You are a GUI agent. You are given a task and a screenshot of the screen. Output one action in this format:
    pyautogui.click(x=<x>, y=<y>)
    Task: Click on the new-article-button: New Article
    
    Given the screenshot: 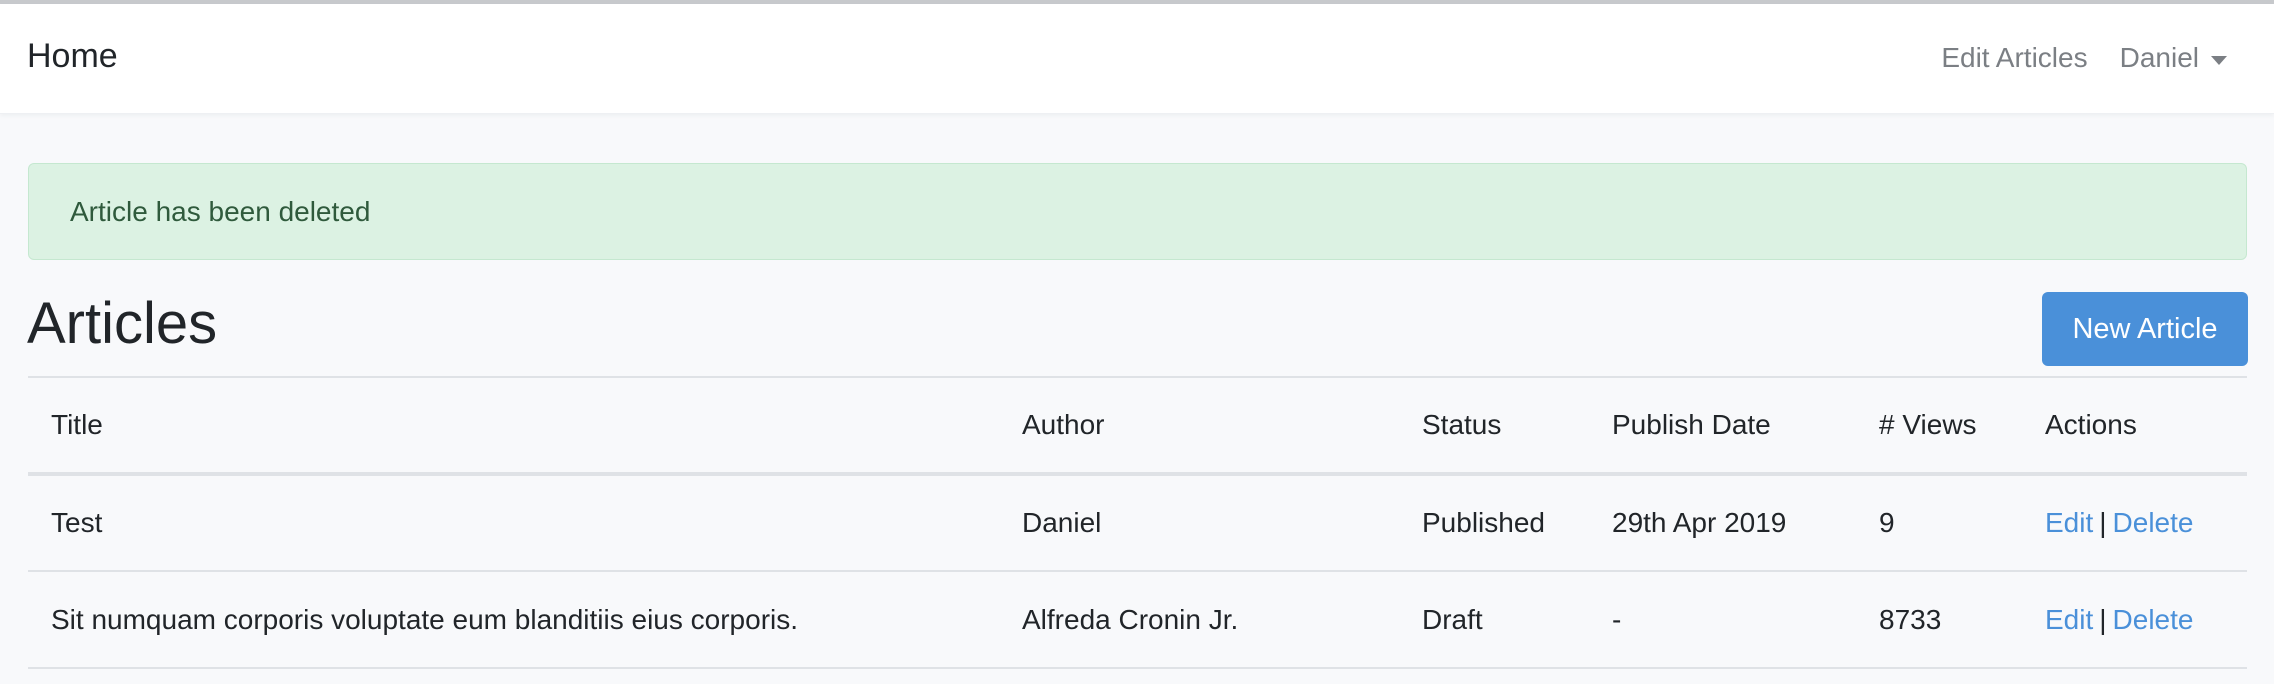 What is the action you would take?
    pyautogui.click(x=2145, y=329)
    